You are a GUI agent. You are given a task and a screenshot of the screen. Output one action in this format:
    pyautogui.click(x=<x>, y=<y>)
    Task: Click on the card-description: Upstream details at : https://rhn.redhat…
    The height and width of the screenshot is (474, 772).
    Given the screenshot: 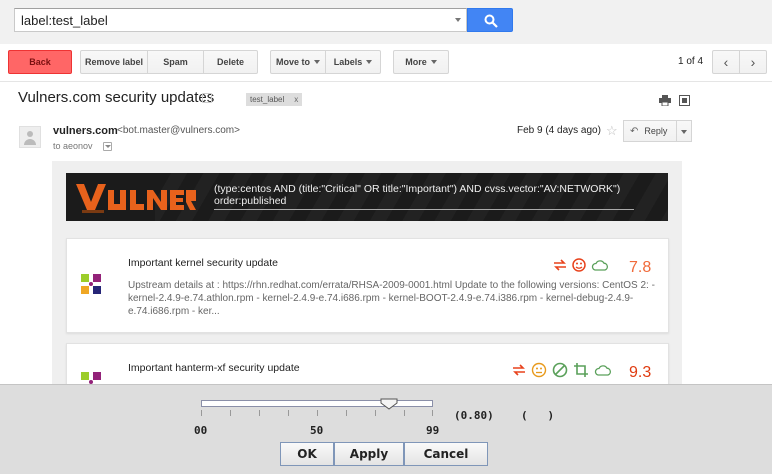 What is the action you would take?
    pyautogui.click(x=391, y=298)
    